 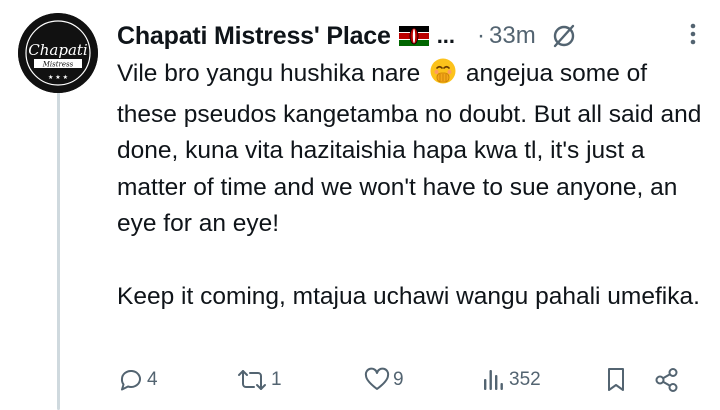 I want to click on kenya-flag-icon, so click(x=413, y=36).